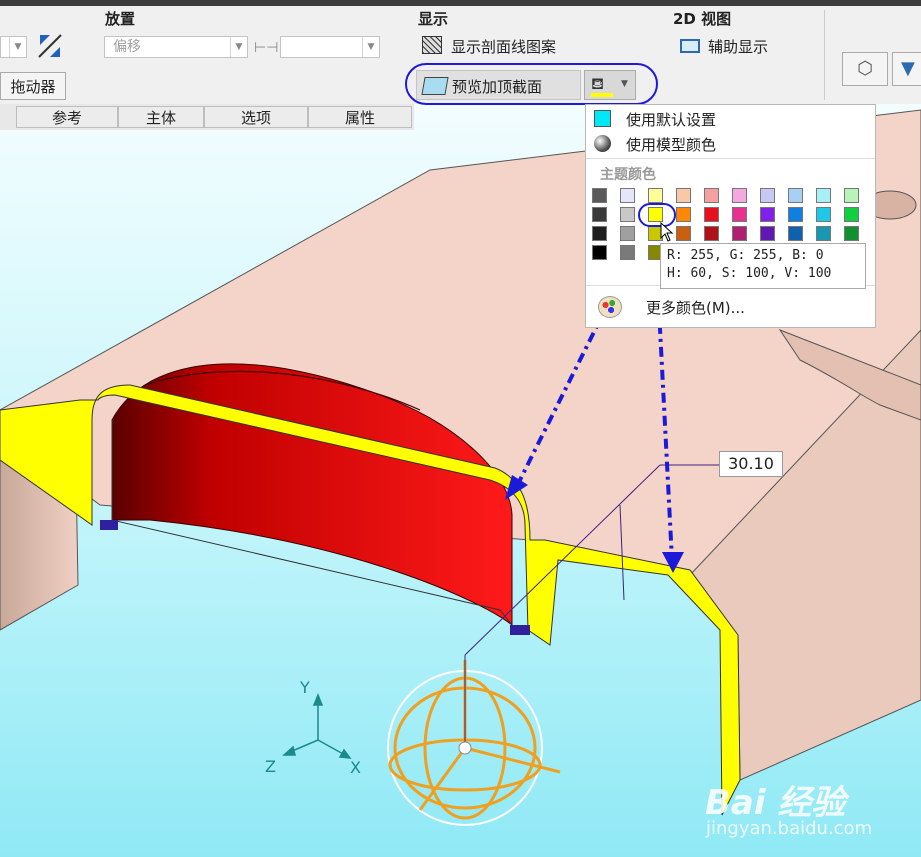 The height and width of the screenshot is (857, 921). Describe the element at coordinates (738, 46) in the screenshot. I see `aux-display-button: 辅助显示` at that location.